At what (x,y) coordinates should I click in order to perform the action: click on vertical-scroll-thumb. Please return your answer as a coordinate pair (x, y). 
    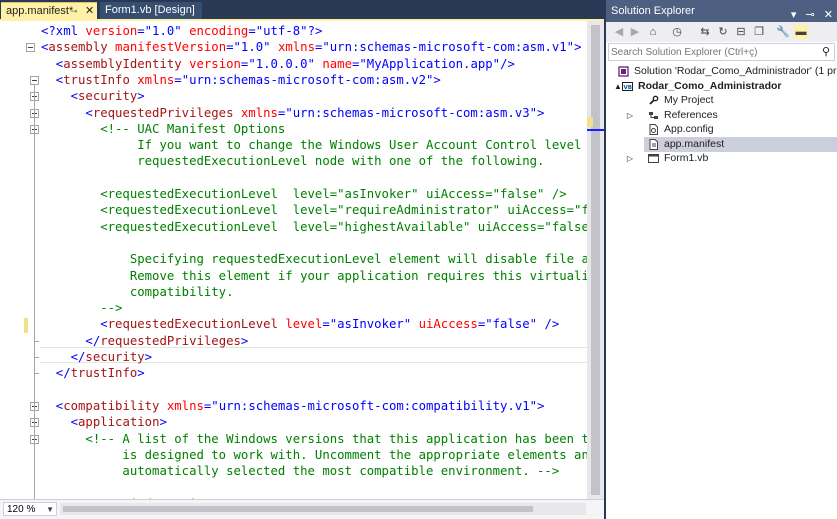
    Looking at the image, I should click on (595, 260).